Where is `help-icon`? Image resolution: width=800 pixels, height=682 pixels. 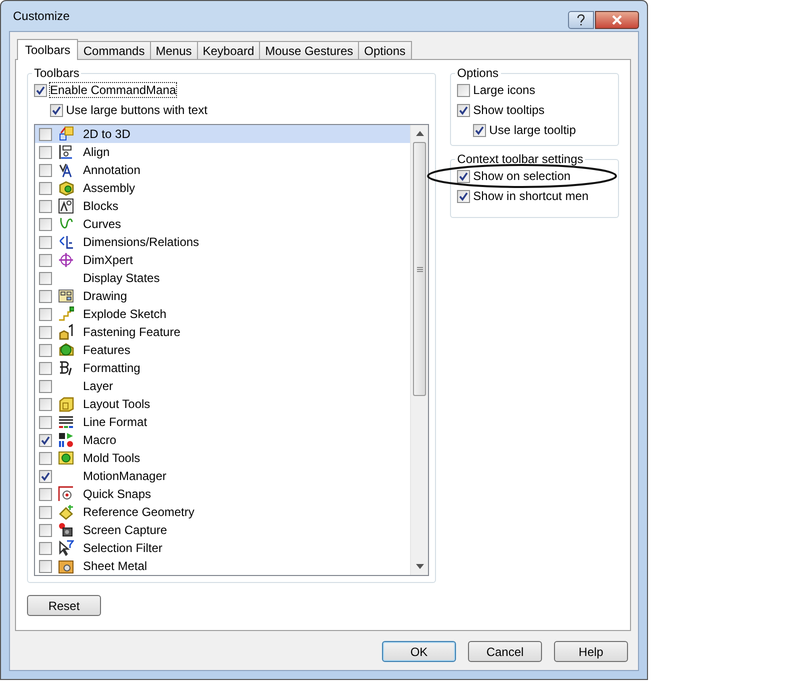
help-icon is located at coordinates (581, 20).